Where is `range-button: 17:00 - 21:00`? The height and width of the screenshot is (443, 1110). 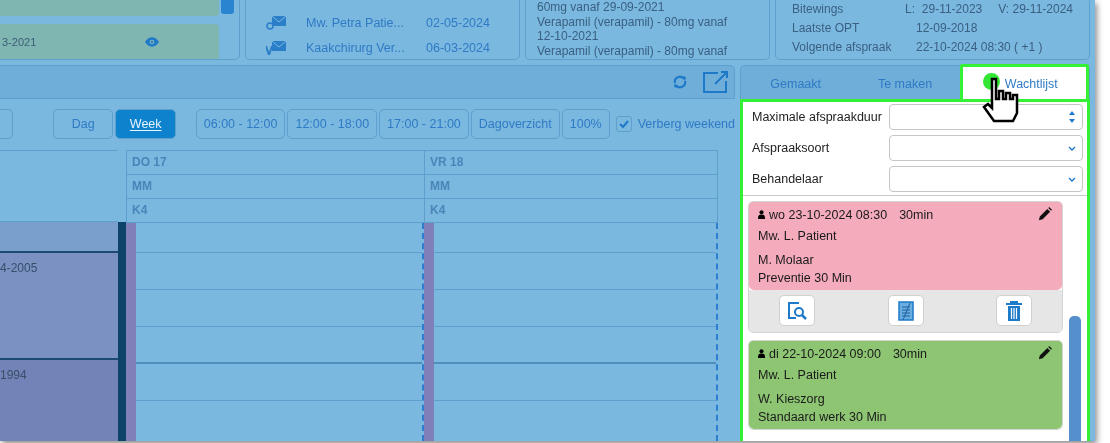
range-button: 17:00 - 21:00 is located at coordinates (424, 124).